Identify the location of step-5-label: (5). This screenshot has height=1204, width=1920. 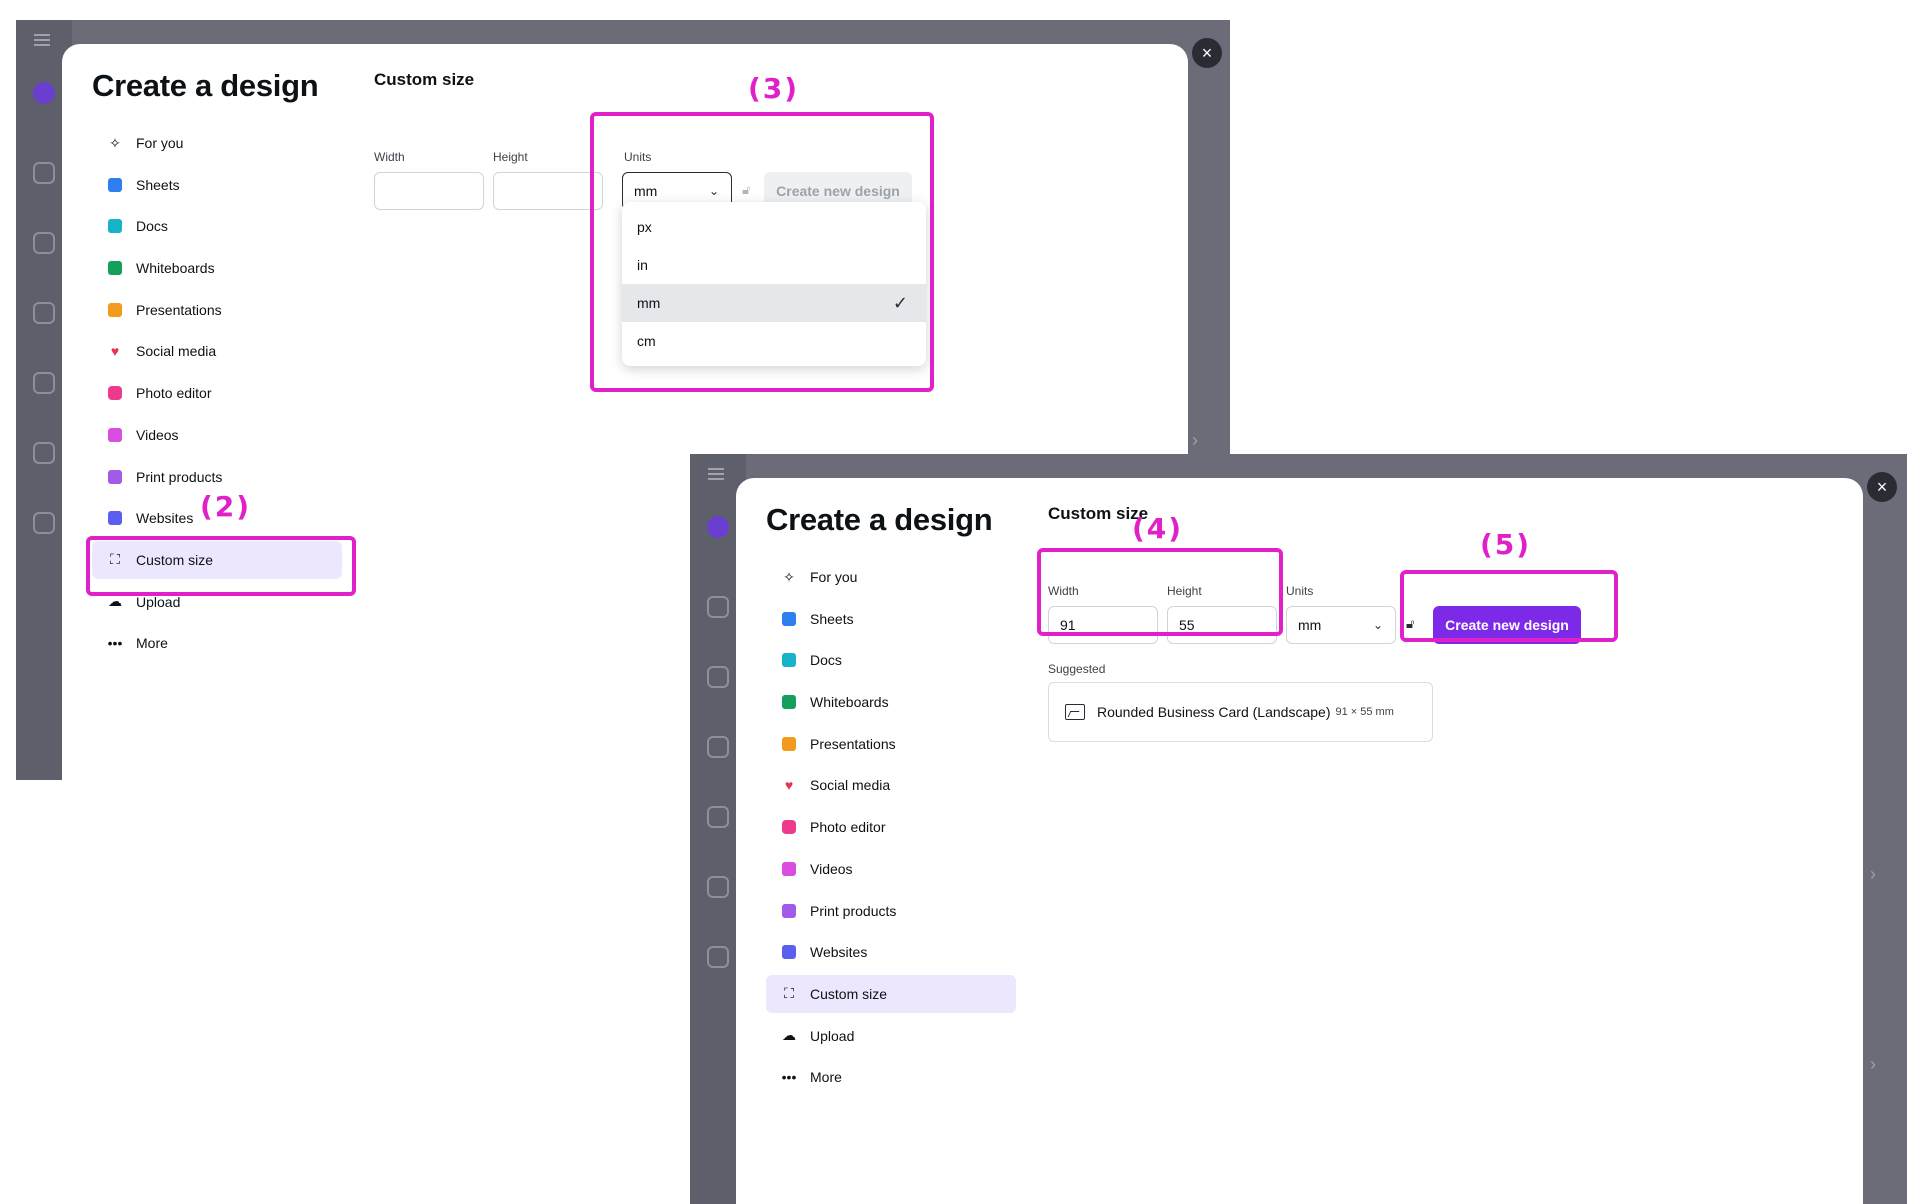
(1506, 544).